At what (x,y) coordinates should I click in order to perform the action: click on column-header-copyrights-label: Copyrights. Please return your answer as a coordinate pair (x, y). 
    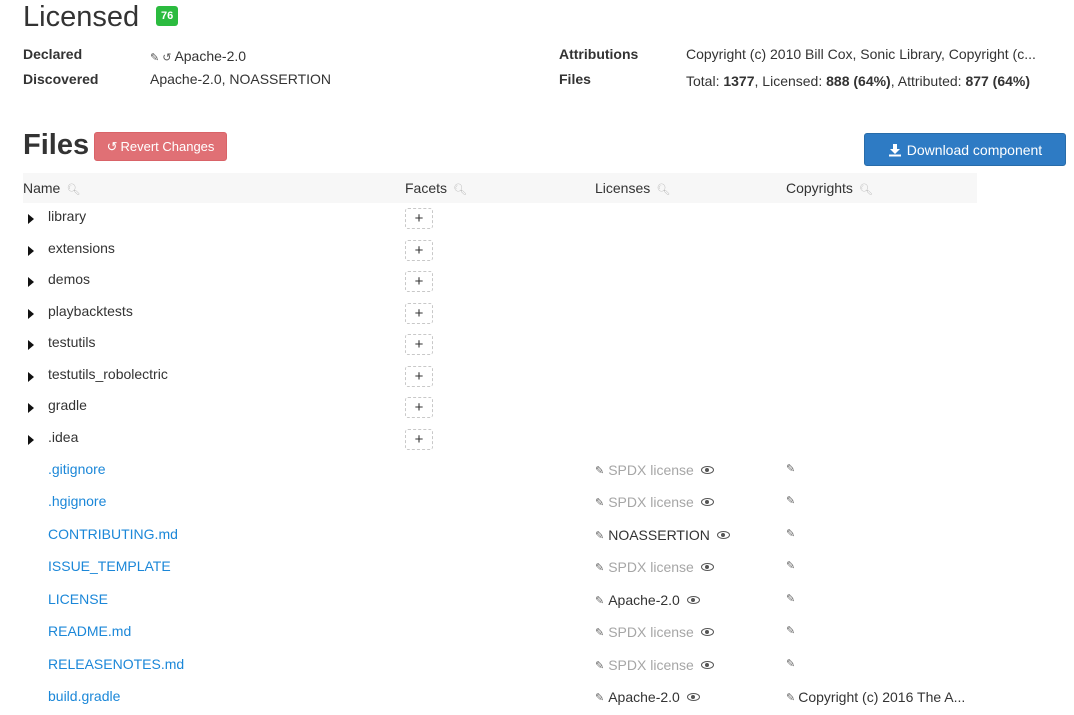
    Looking at the image, I should click on (819, 188).